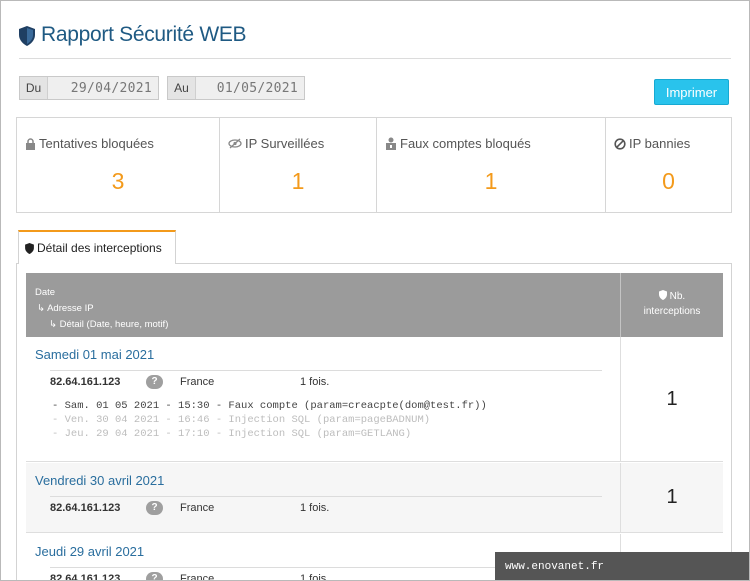 The height and width of the screenshot is (581, 750). Describe the element at coordinates (668, 165) in the screenshot. I see `stat-banned-ip: IP bannies 0` at that location.